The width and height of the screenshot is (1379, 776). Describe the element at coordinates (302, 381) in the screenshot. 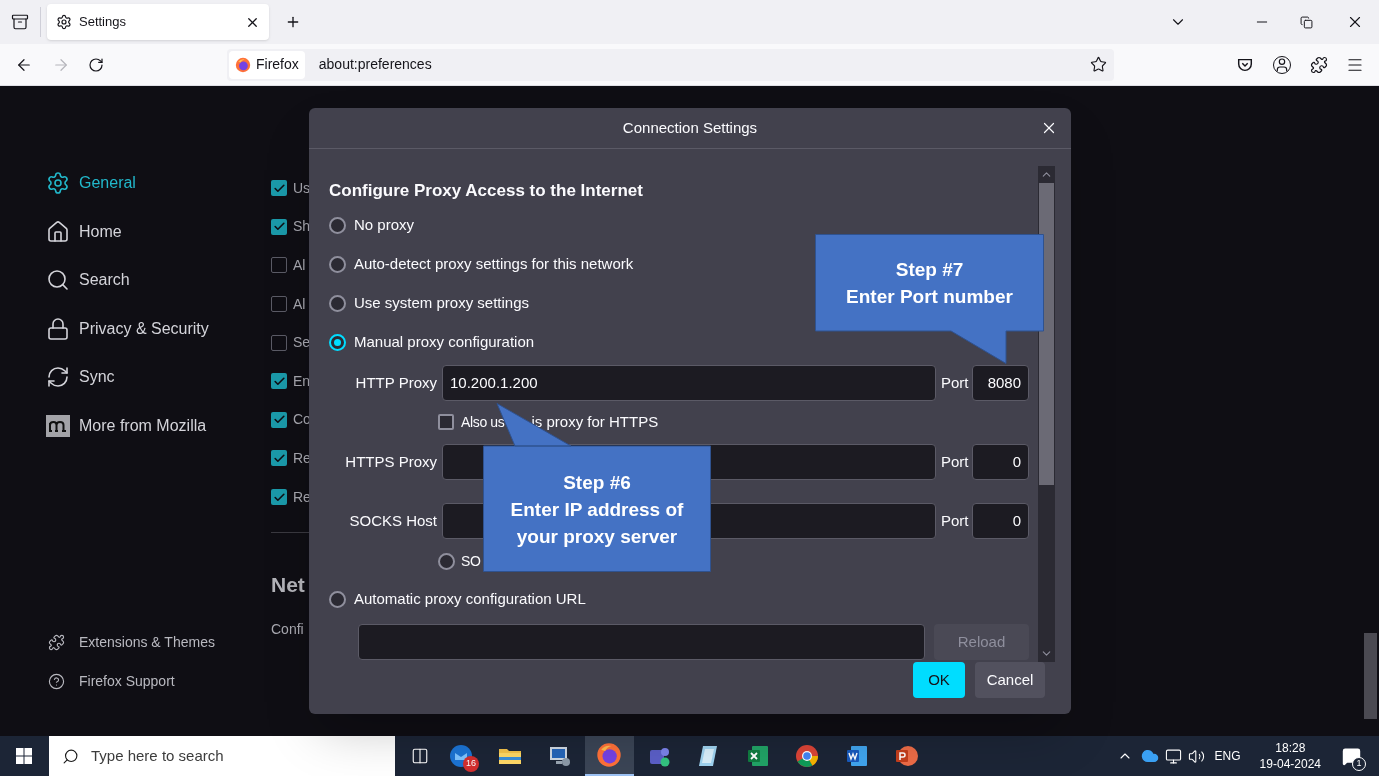

I see `checkbox-label: En` at that location.